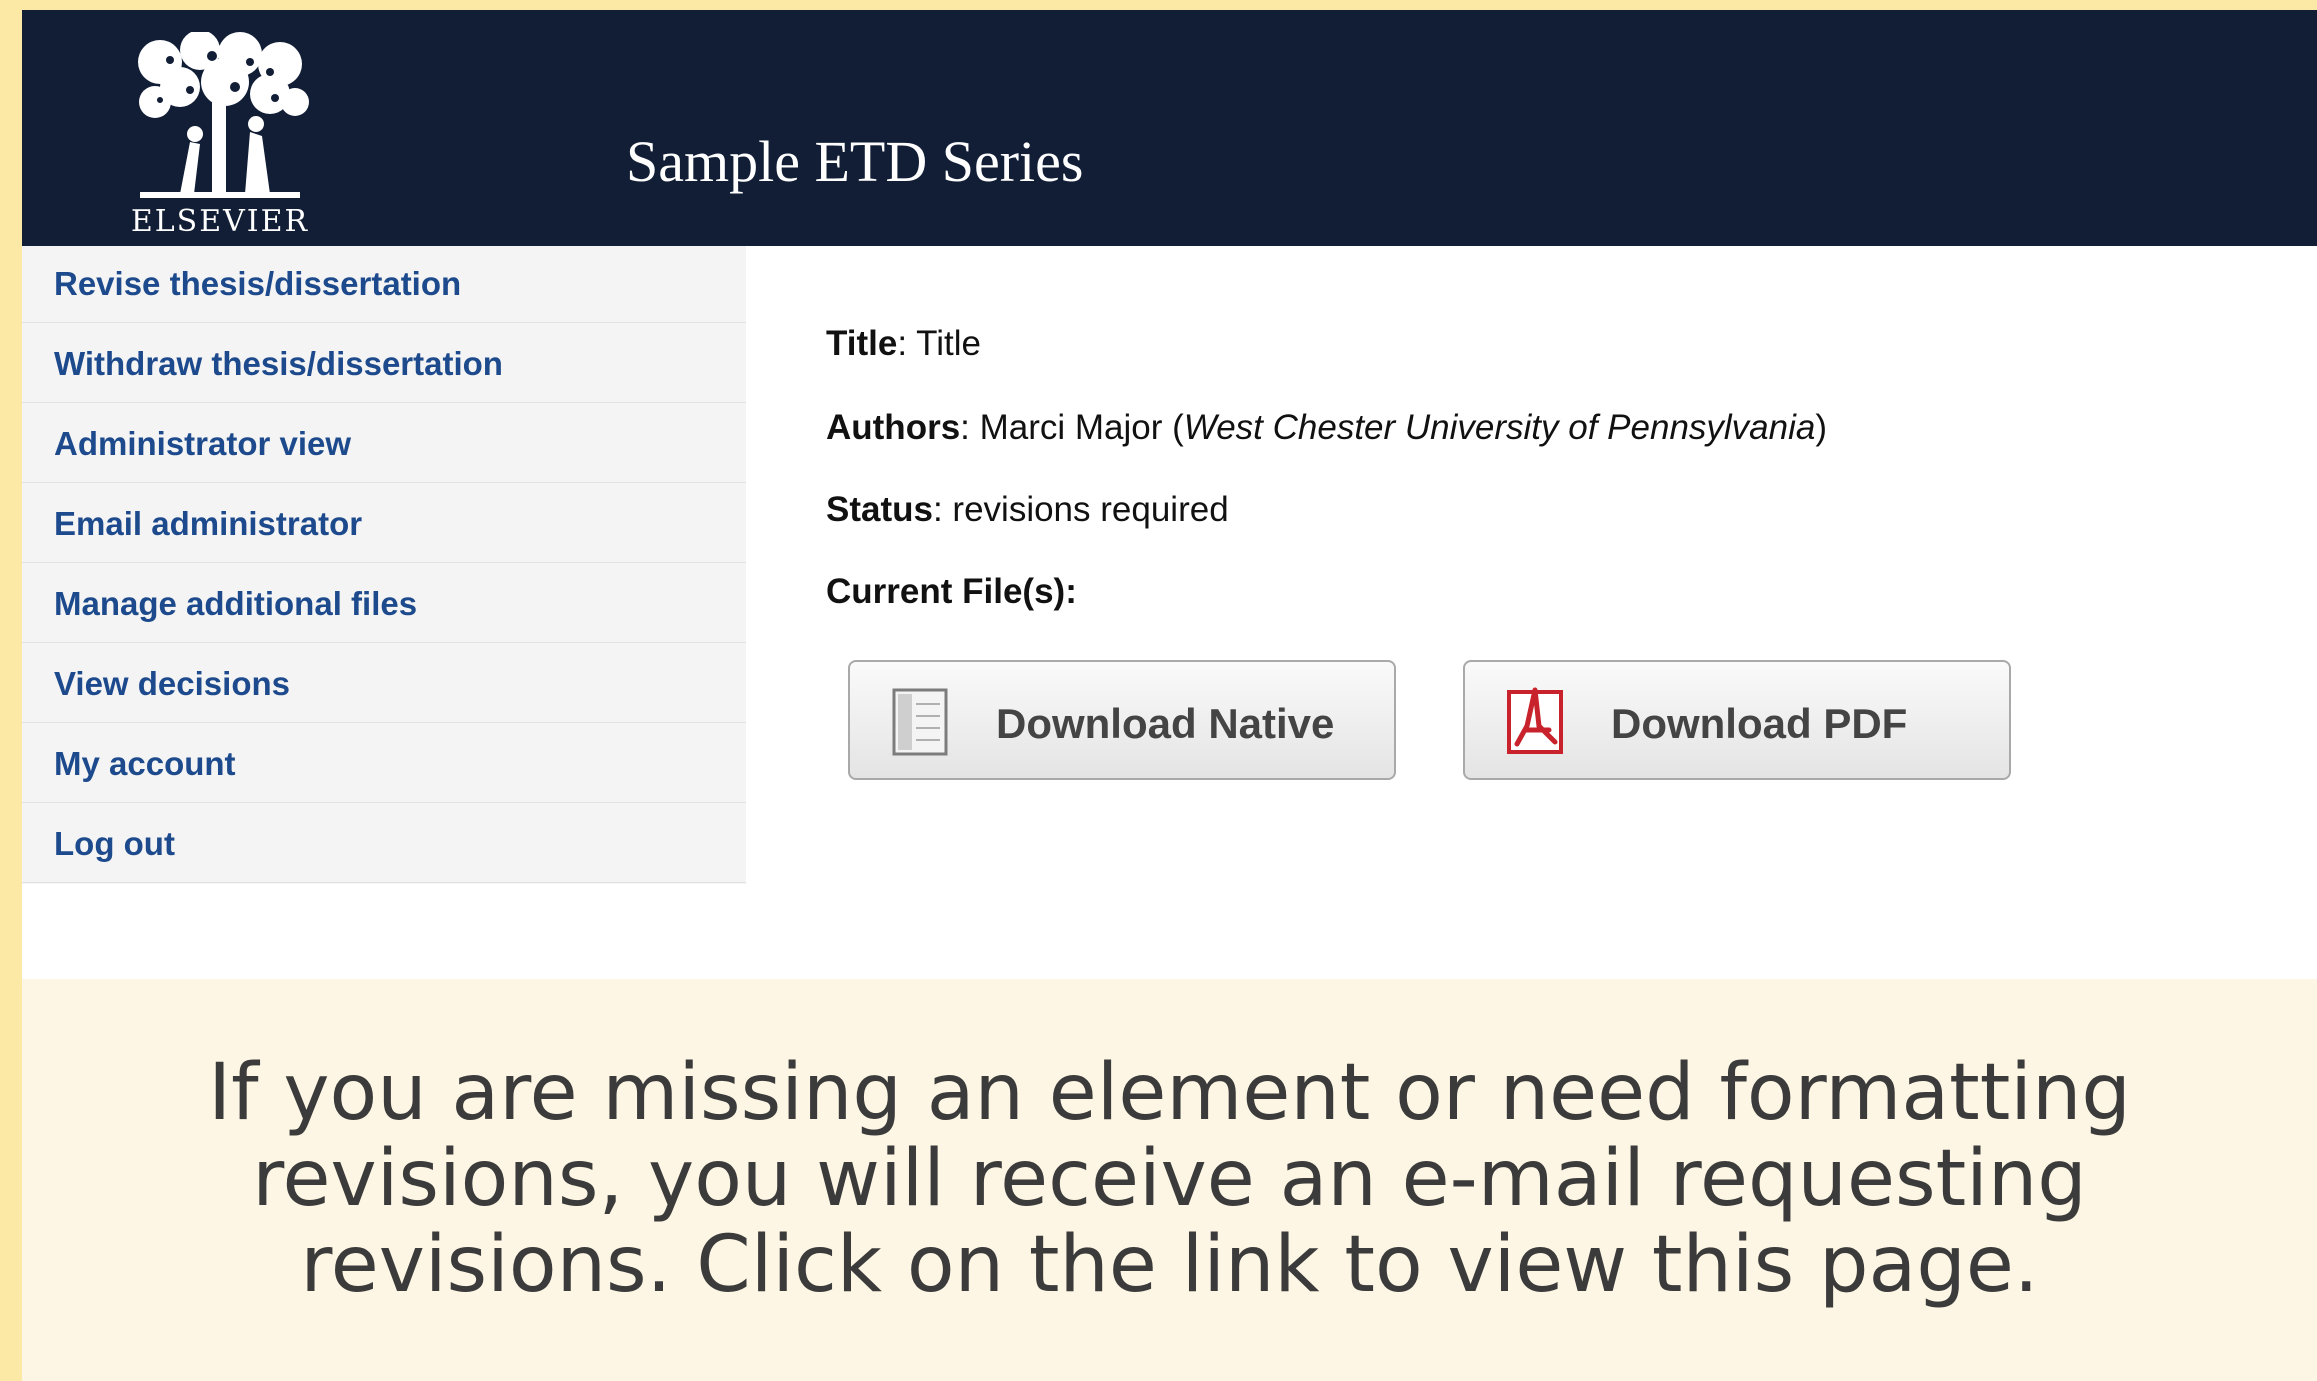 This screenshot has height=1381, width=2317. Describe the element at coordinates (384, 524) in the screenshot. I see `sidebar-item-email-administrator: Email administrator` at that location.